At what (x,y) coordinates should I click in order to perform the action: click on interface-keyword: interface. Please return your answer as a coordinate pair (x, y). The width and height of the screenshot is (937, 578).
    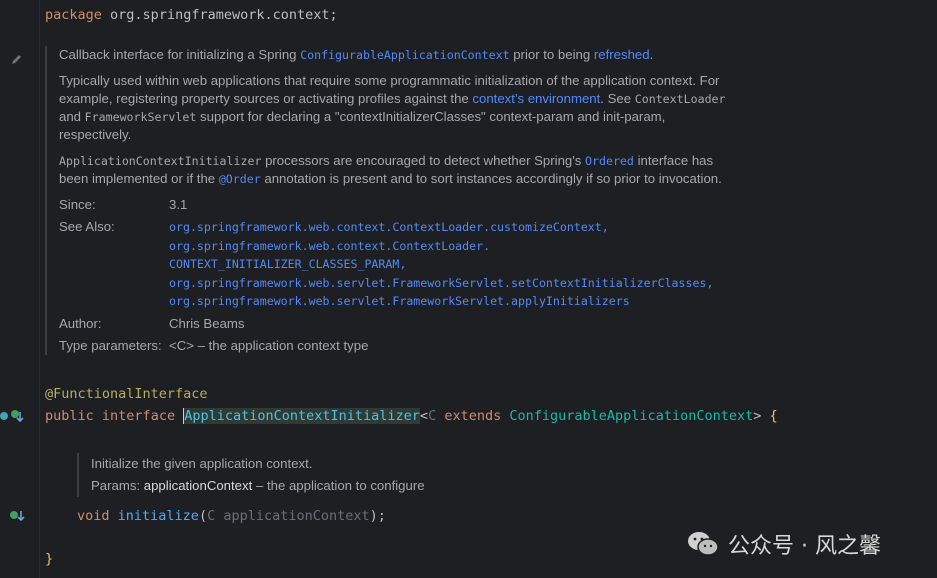
    Looking at the image, I should click on (138, 416).